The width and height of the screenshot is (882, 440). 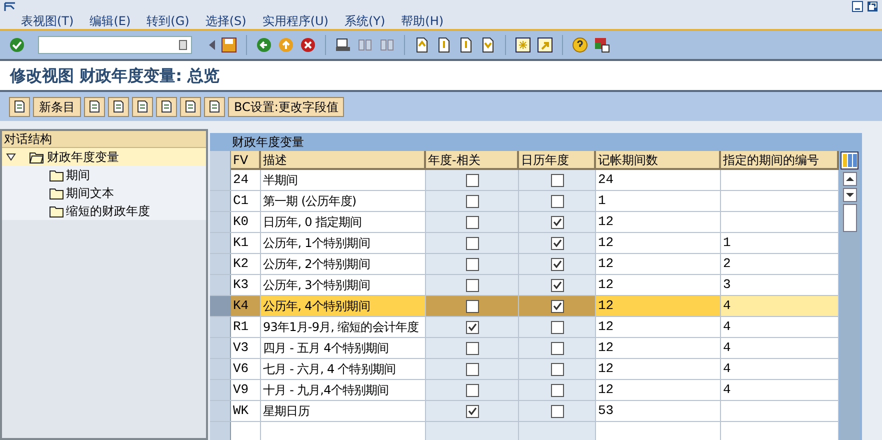 I want to click on tree-item: 财政年度变量, so click(x=104, y=157).